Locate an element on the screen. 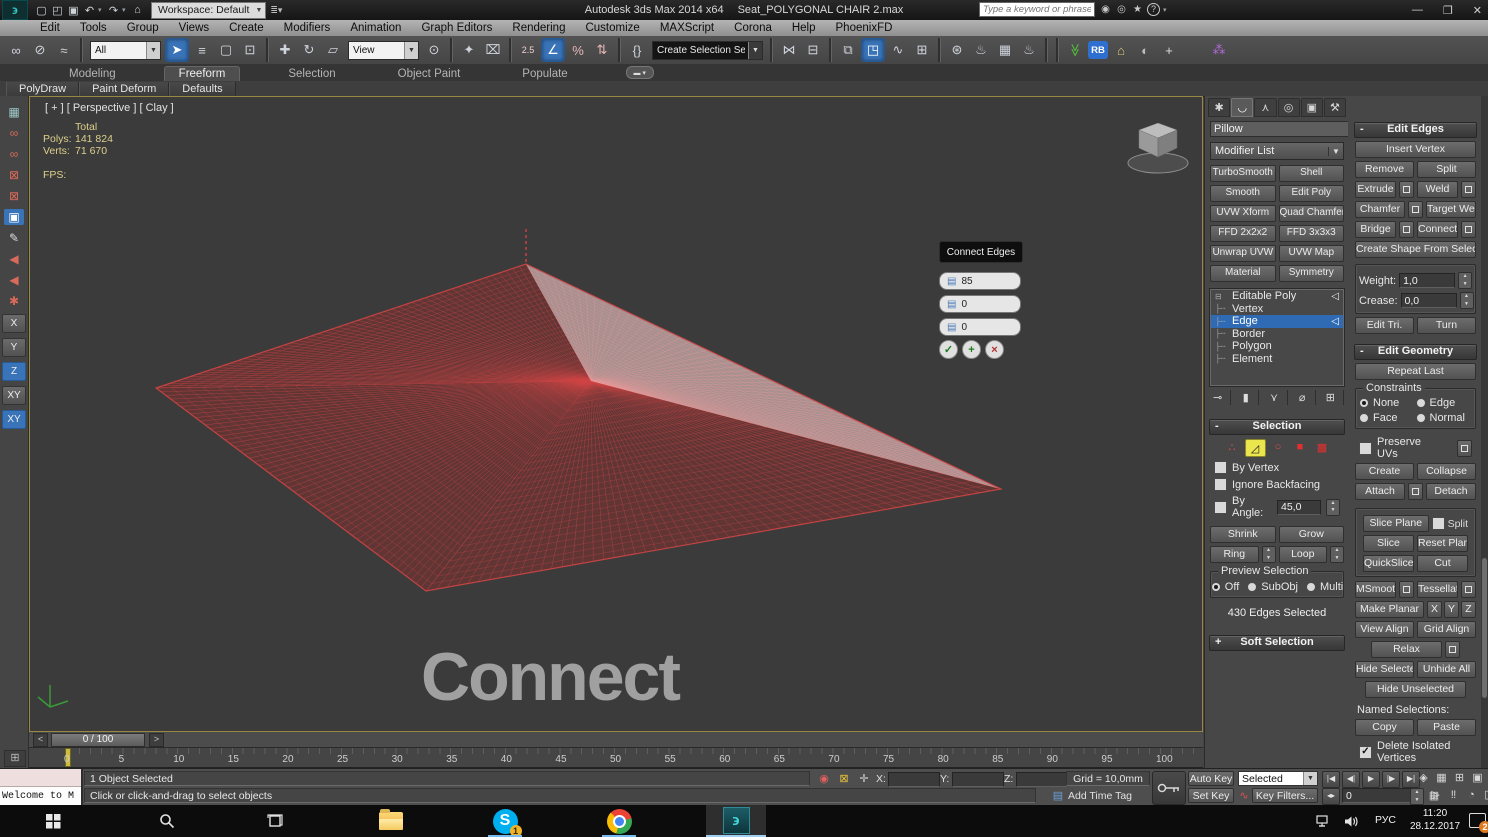 This screenshot has width=1488, height=837. redo-icon: ↷ is located at coordinates (113, 10).